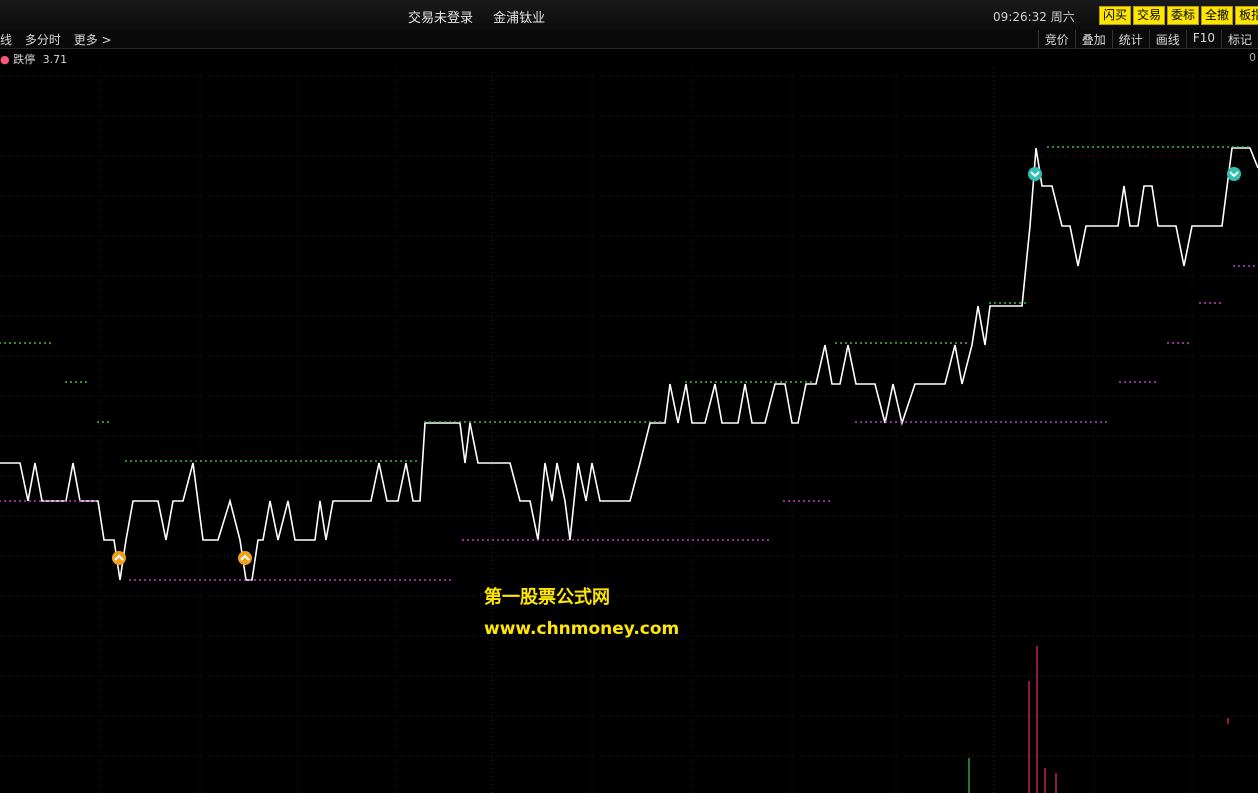 This screenshot has height=793, width=1258. What do you see at coordinates (1246, 15) in the screenshot?
I see `index-button: 板指` at bounding box center [1246, 15].